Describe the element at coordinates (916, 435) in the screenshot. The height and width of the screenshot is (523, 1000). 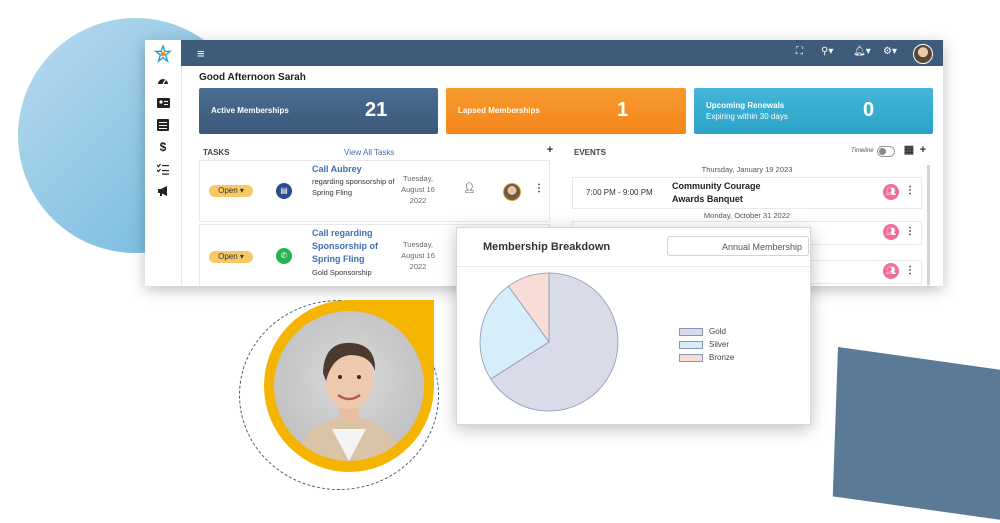
I see `decor-square` at that location.